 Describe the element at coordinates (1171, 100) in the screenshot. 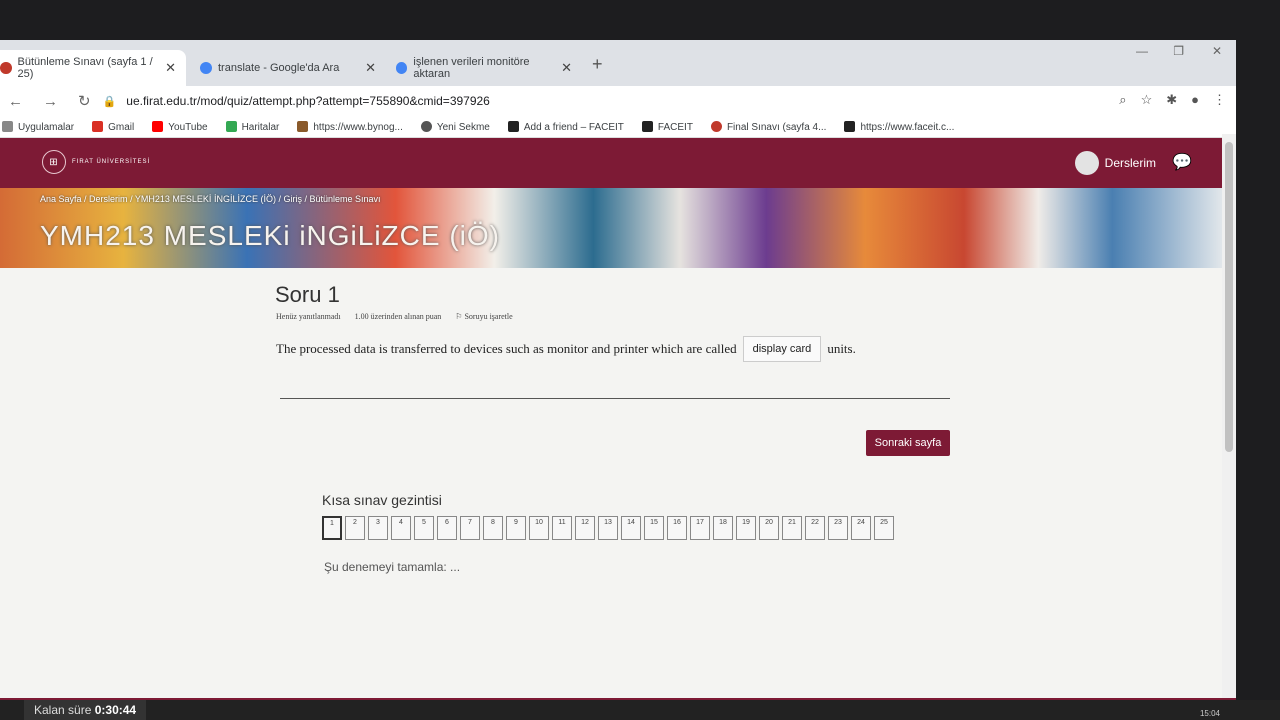

I see `extensions-icon: ✱` at that location.